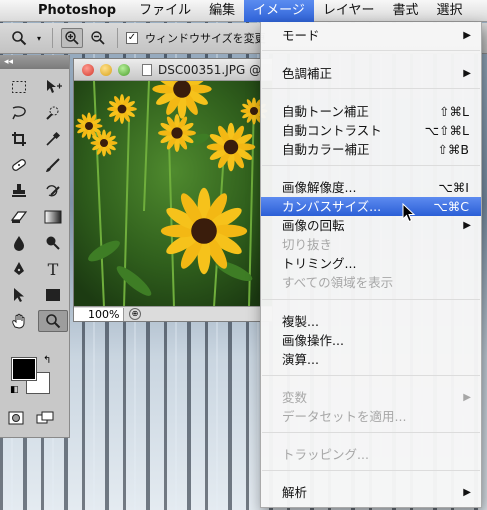  Describe the element at coordinates (19, 217) in the screenshot. I see `eraser-tool-icon` at that location.